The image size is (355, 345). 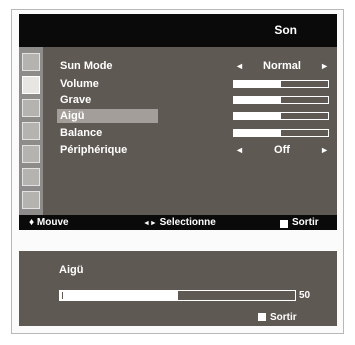 What do you see at coordinates (285, 30) in the screenshot?
I see `menu-title: Son` at bounding box center [285, 30].